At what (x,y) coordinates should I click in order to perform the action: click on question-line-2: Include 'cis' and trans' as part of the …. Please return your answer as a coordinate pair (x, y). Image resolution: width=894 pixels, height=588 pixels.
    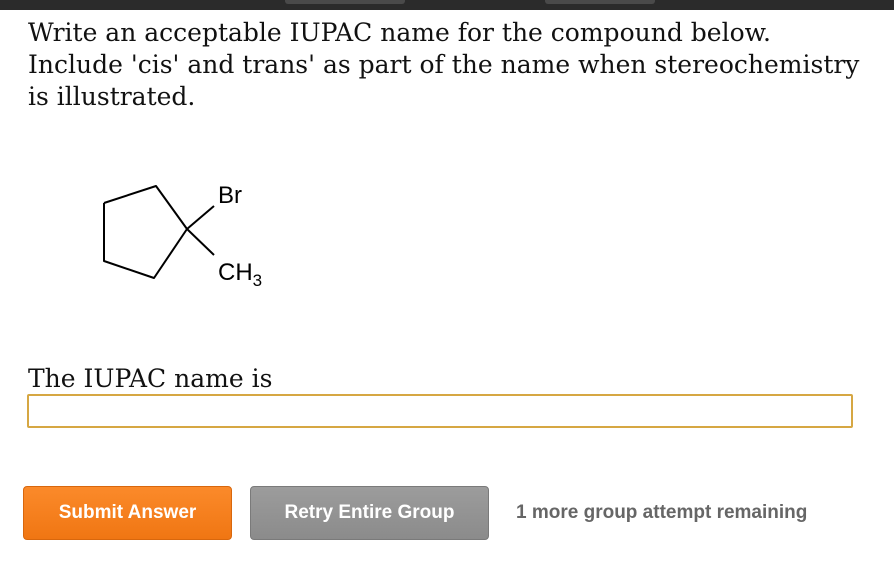
    Looking at the image, I should click on (444, 64).